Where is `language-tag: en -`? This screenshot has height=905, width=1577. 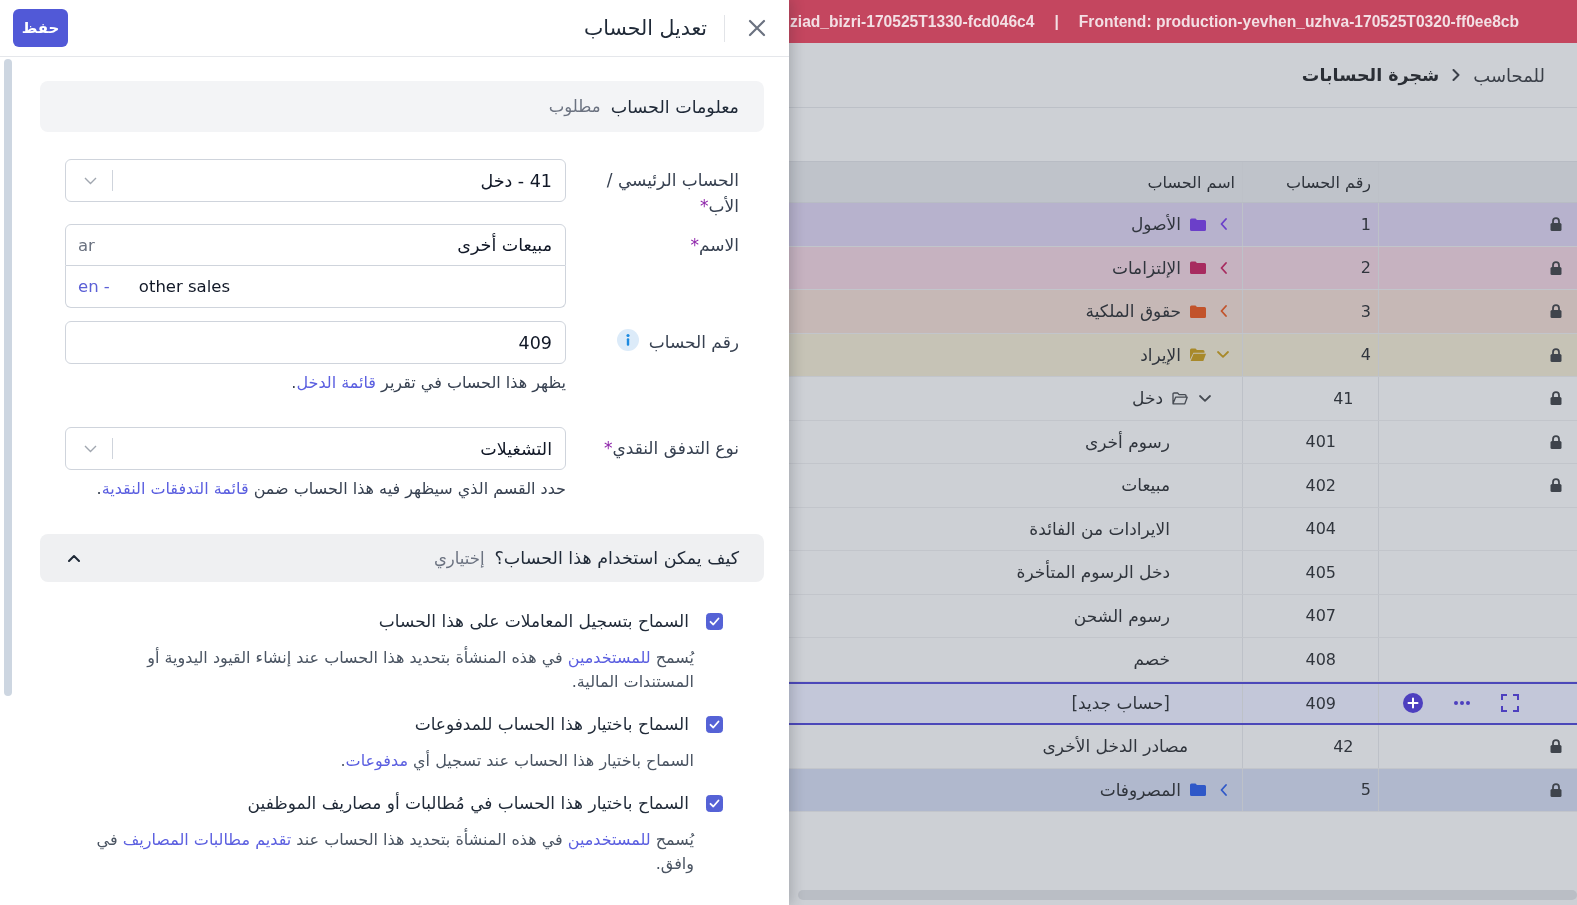
language-tag: en - is located at coordinates (94, 286).